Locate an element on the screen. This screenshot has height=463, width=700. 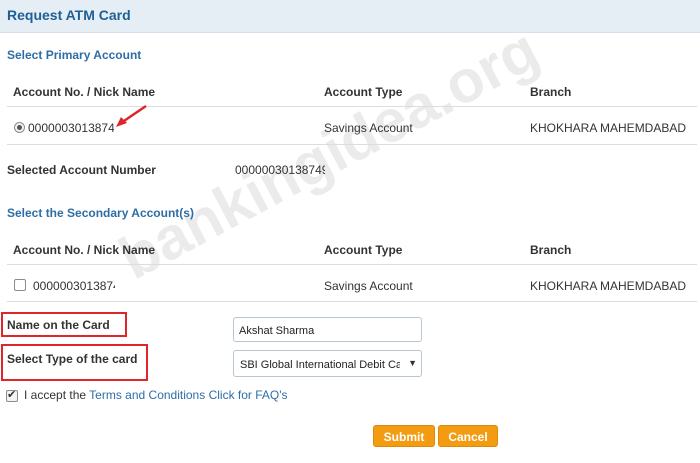
card-type-select: SBI Global International Debit Card ▼ is located at coordinates (327, 363).